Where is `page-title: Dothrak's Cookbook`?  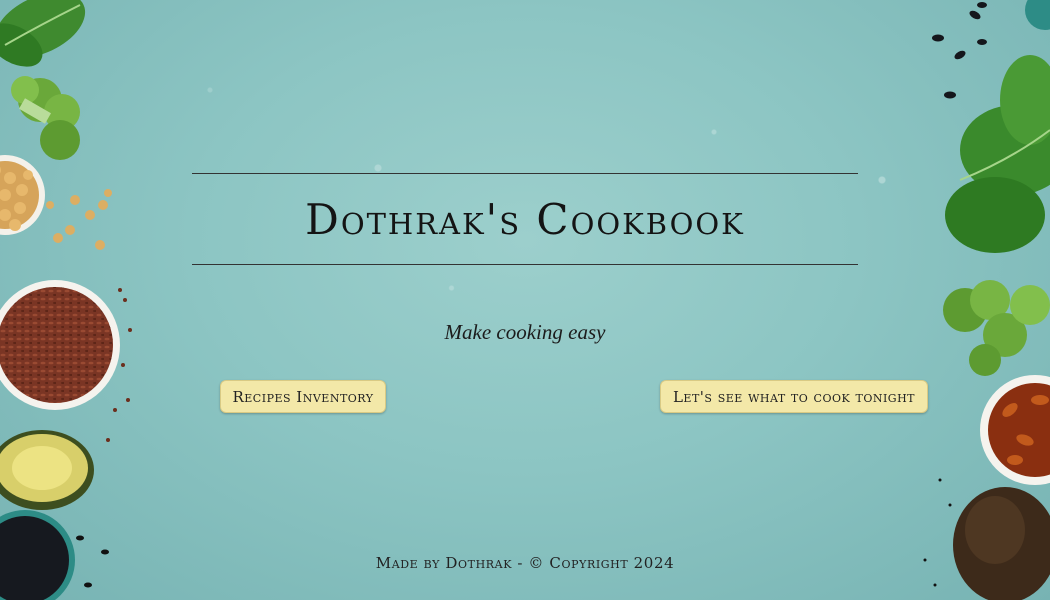 page-title: Dothrak's Cookbook is located at coordinates (525, 219).